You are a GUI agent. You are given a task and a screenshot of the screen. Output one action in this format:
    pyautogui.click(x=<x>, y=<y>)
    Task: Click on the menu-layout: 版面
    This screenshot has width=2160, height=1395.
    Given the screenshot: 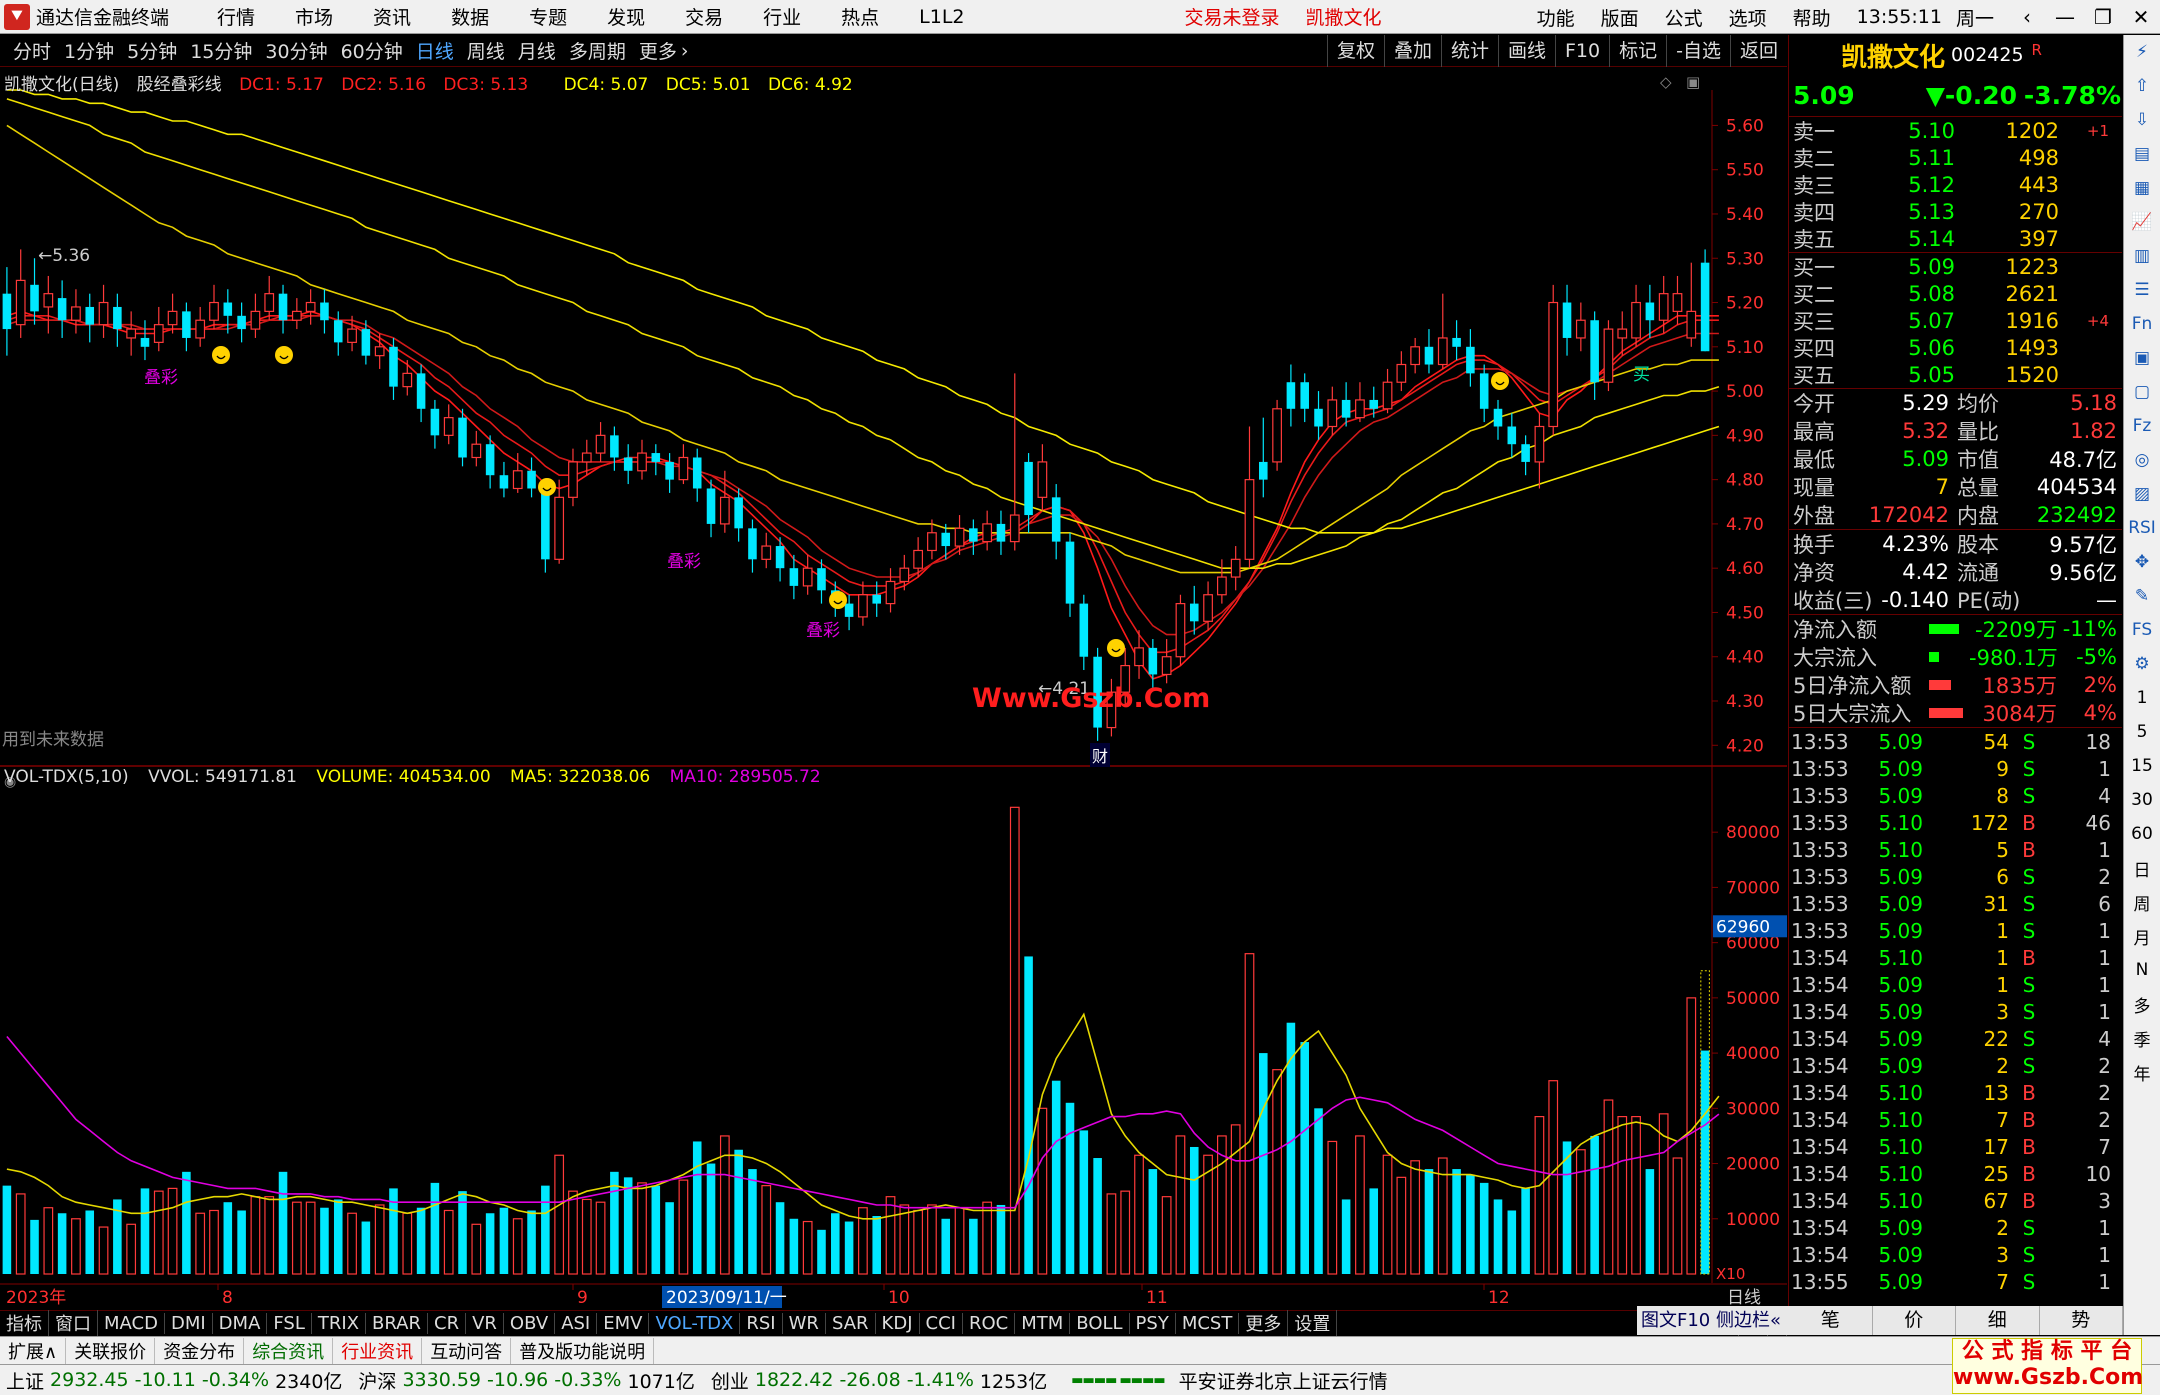 What is the action you would take?
    pyautogui.click(x=1620, y=17)
    